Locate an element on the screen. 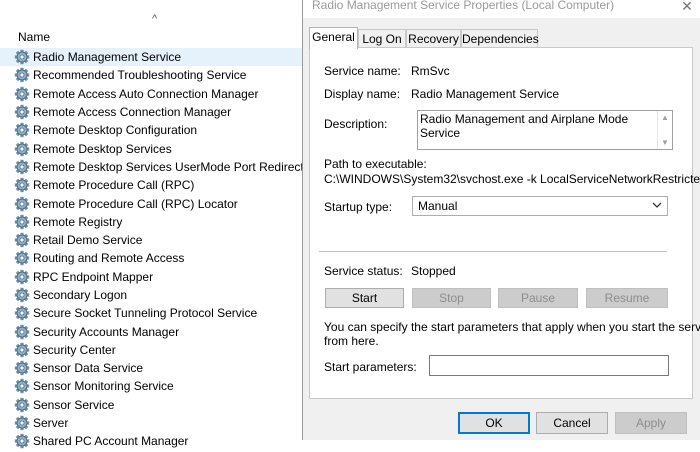 The width and height of the screenshot is (700, 452). service-name: Remote Procedure Call (RPC) Locator is located at coordinates (135, 203).